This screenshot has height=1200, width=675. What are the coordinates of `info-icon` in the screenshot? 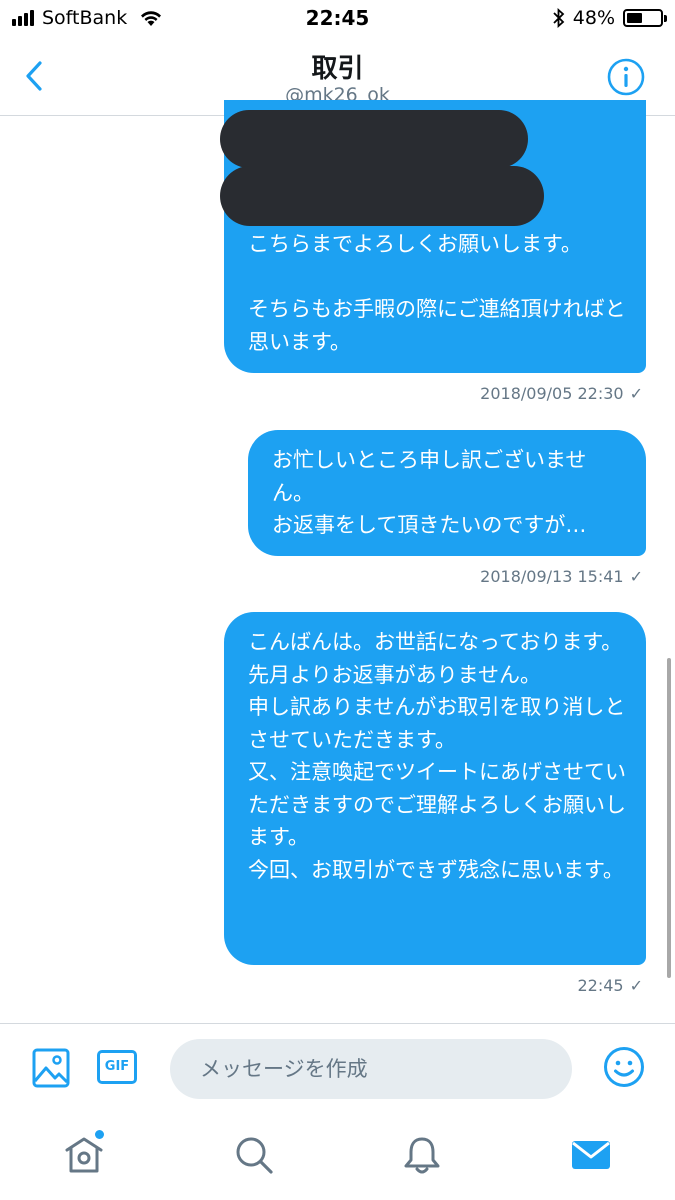 It's located at (626, 77).